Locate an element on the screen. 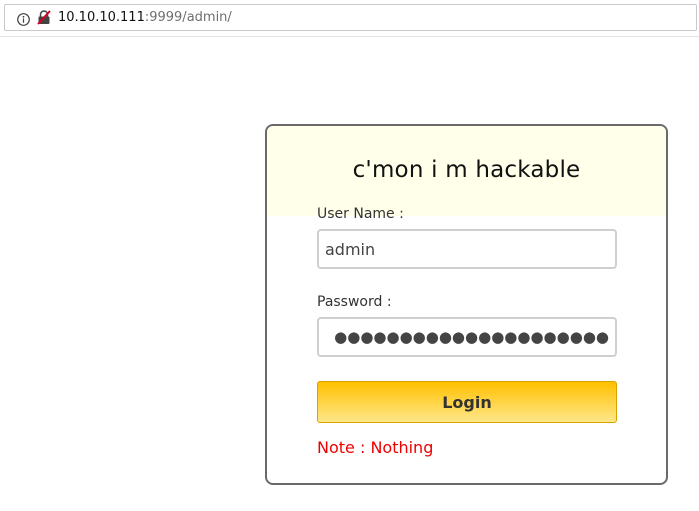 This screenshot has width=699, height=511. browser-toolbar: 10.10.10.111:9999/admin/ is located at coordinates (349, 18).